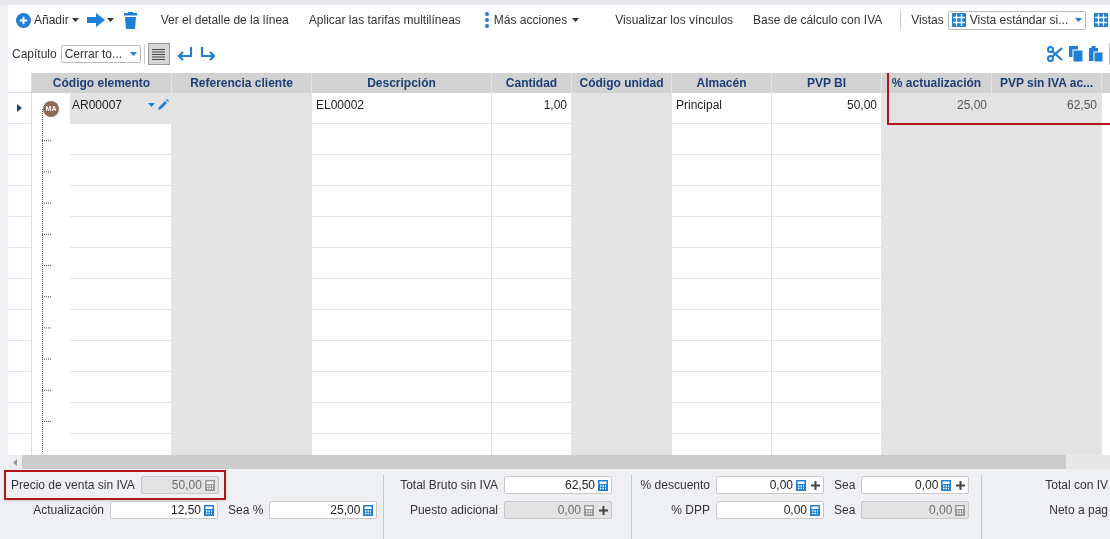 Image resolution: width=1110 pixels, height=539 pixels. I want to click on scissors-icon, so click(1055, 54).